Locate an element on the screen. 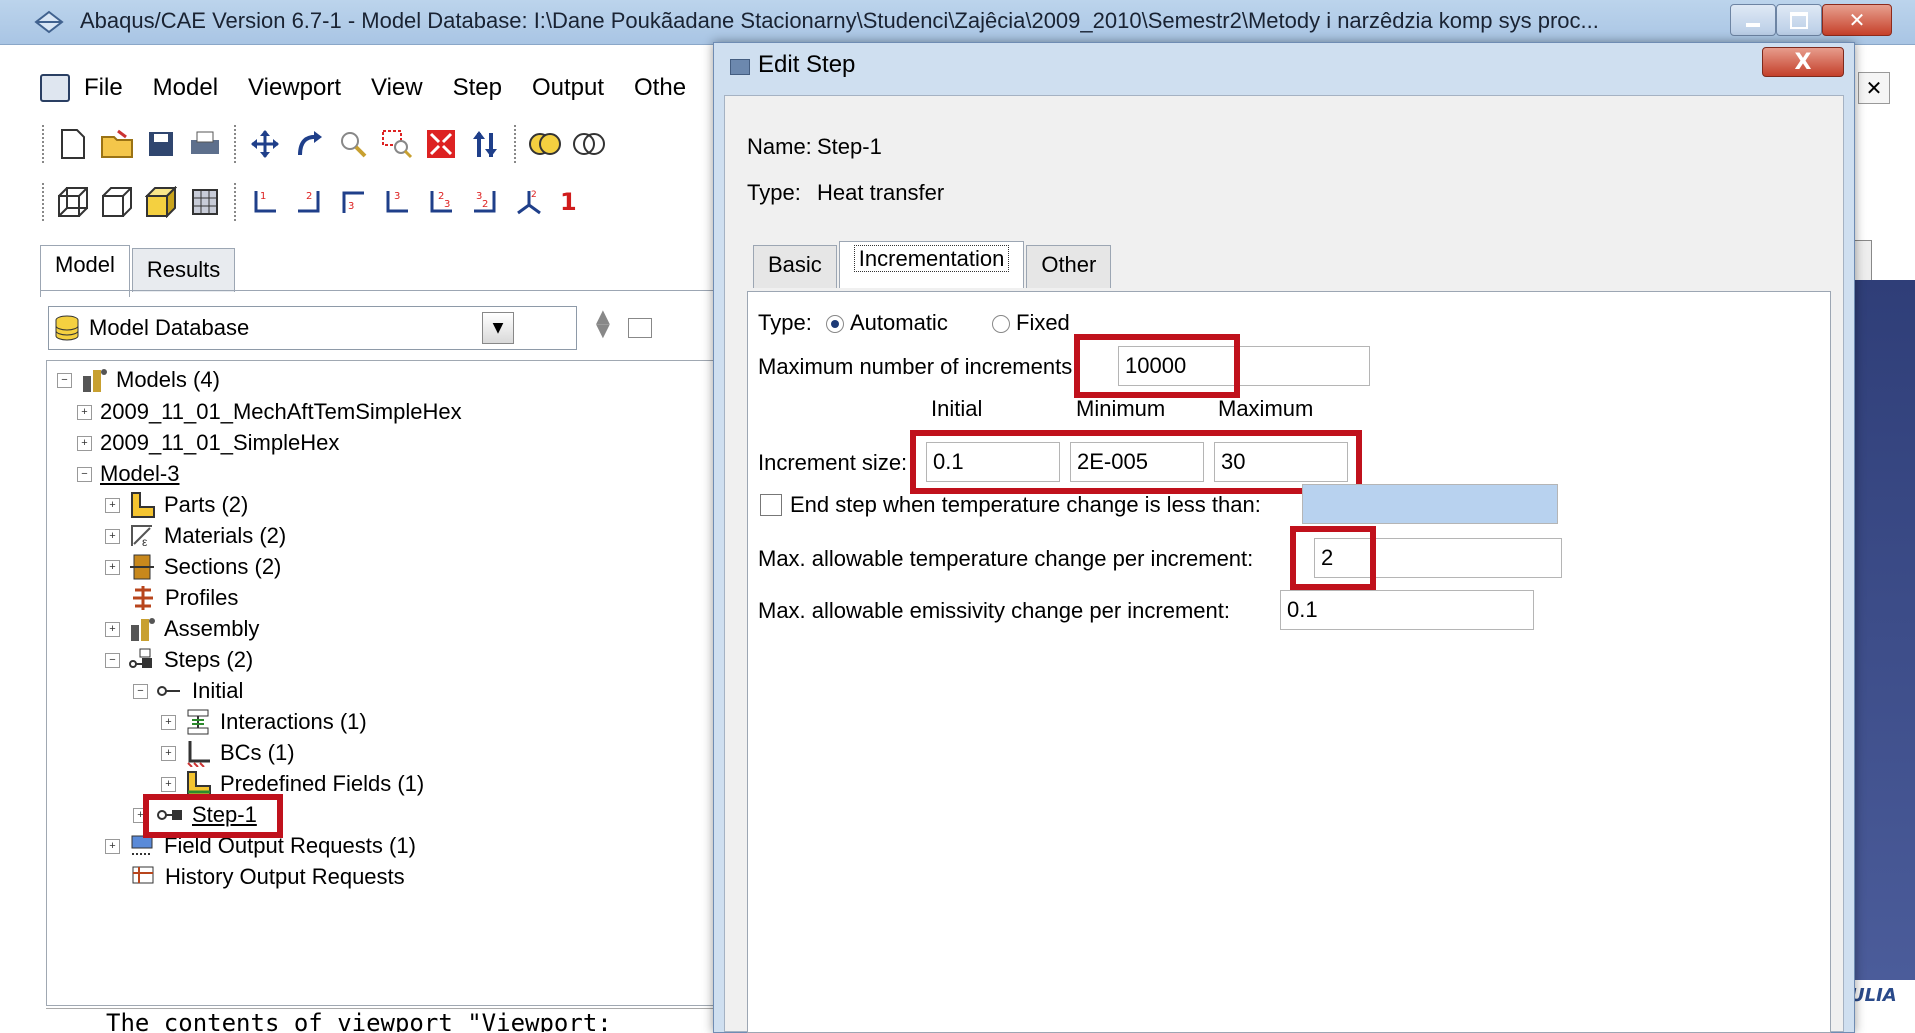  boolean-union-icon is located at coordinates (545, 144).